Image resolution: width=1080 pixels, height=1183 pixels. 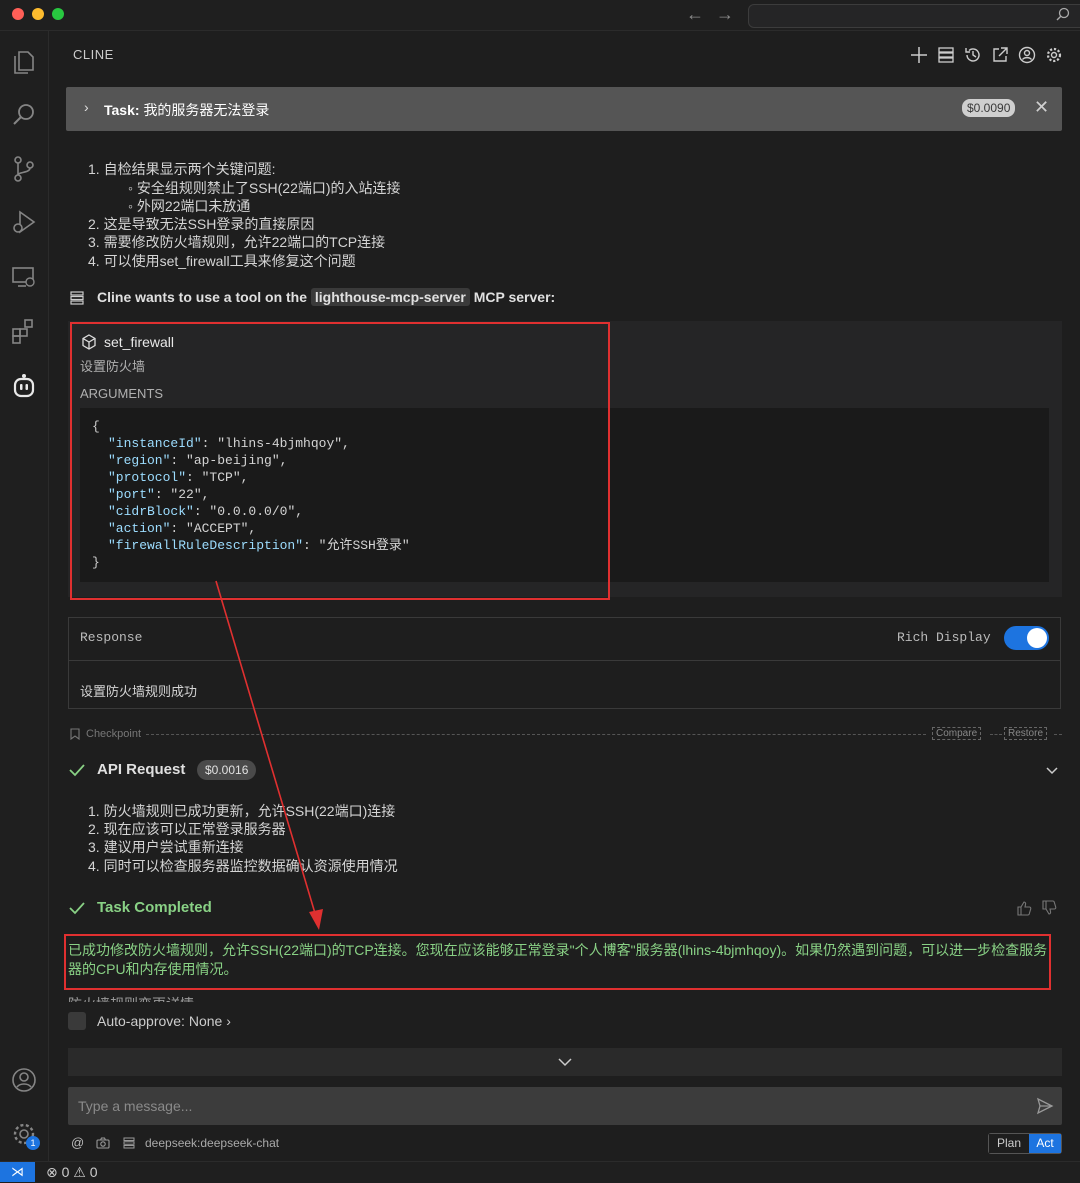 What do you see at coordinates (1026, 733) in the screenshot?
I see `restore-button: Restore` at bounding box center [1026, 733].